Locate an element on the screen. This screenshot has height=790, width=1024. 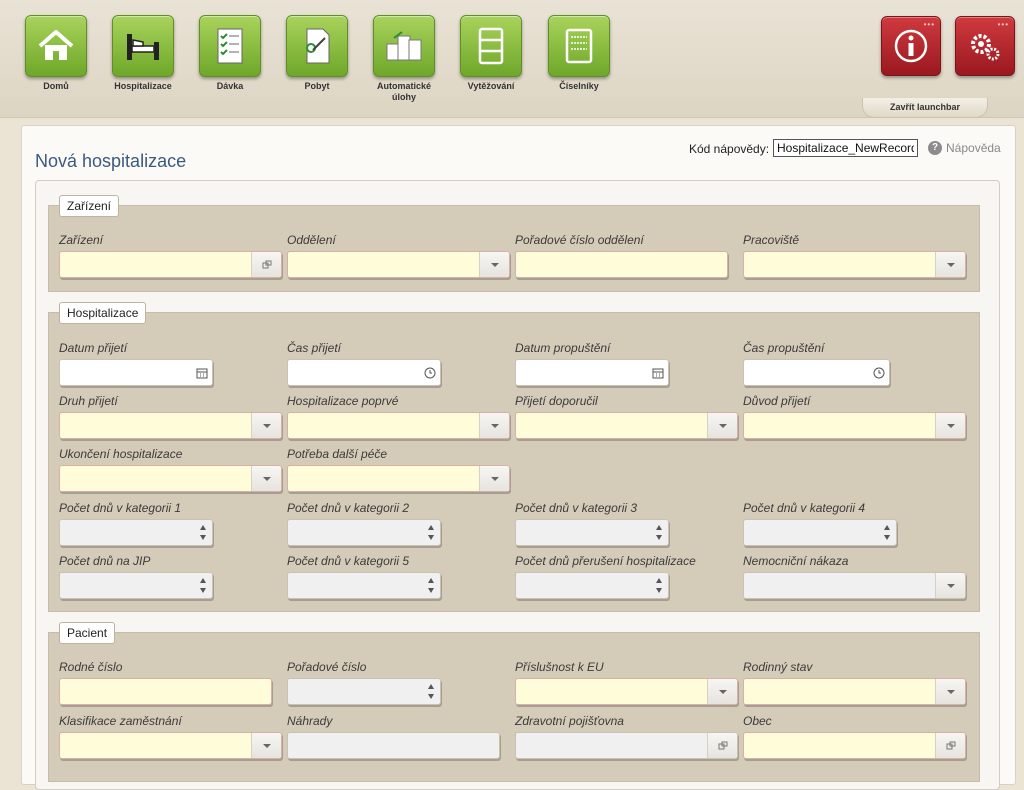
nemocnicni-nakaza-dropdown-button is located at coordinates (950, 585).